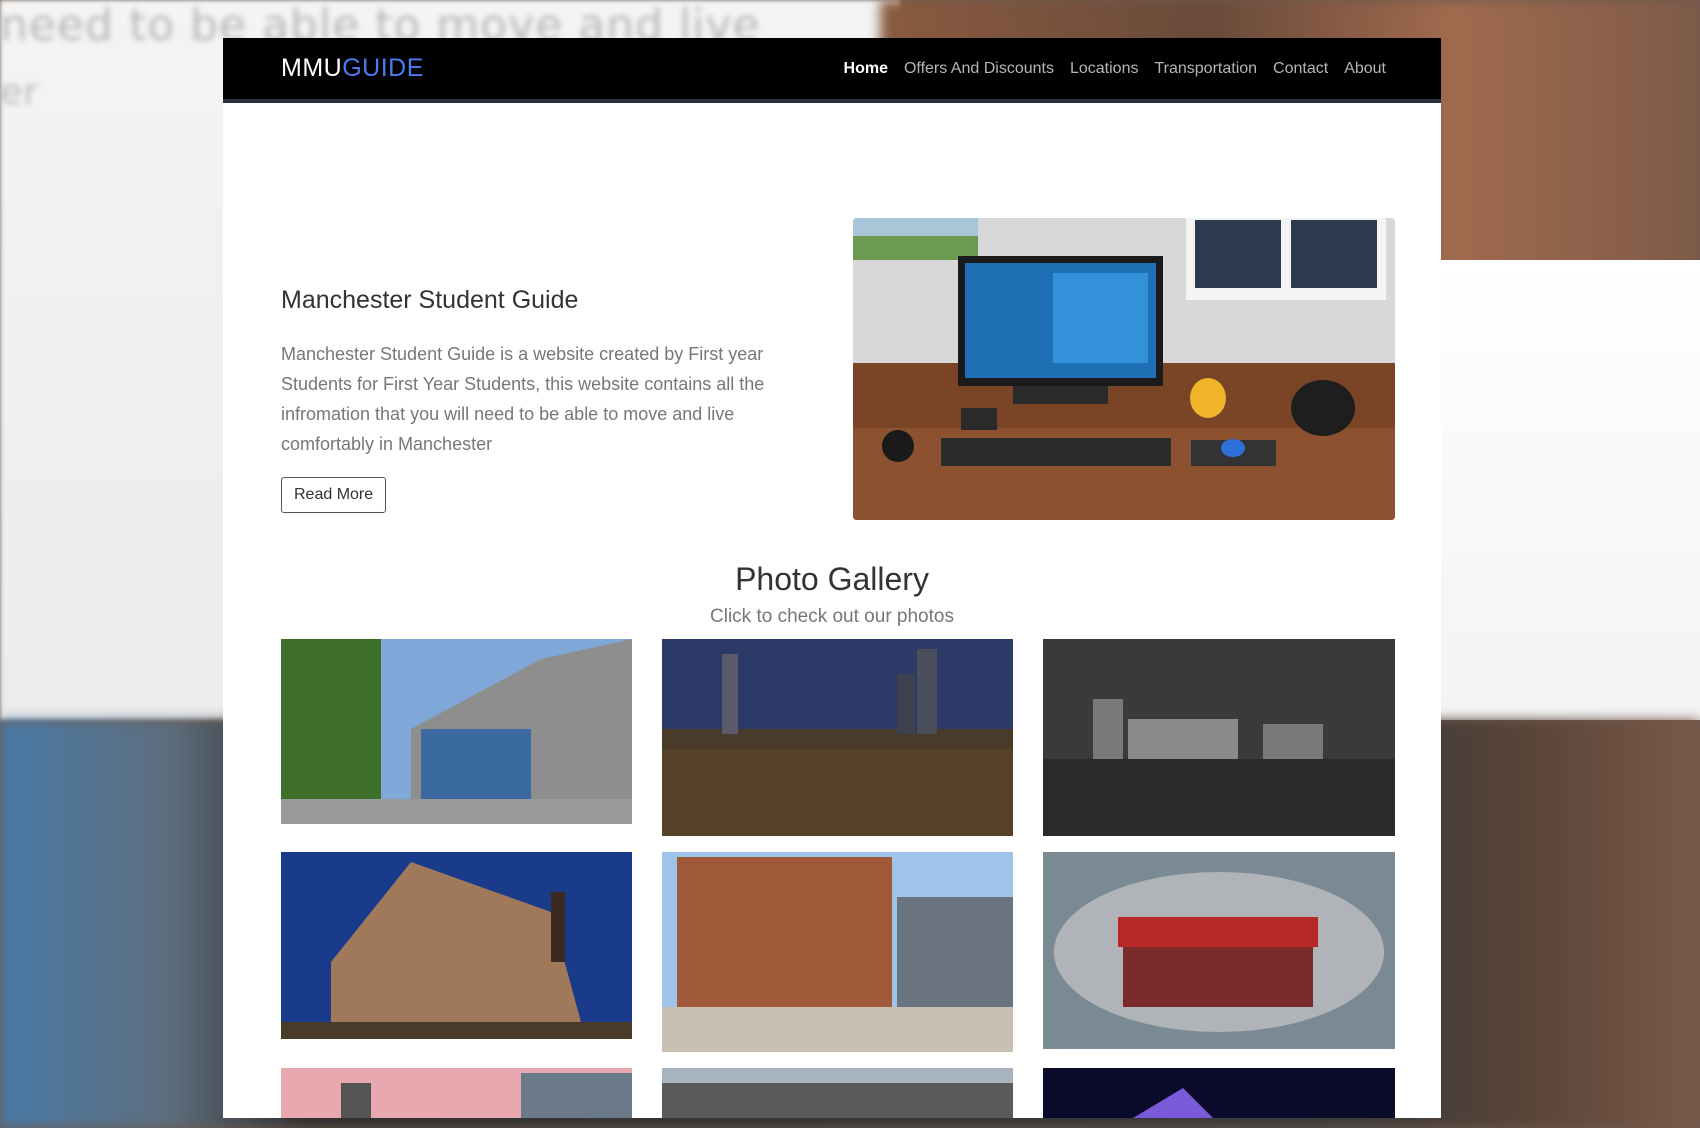  What do you see at coordinates (979, 69) in the screenshot?
I see `nav-link-offers: Offers And Discounts` at bounding box center [979, 69].